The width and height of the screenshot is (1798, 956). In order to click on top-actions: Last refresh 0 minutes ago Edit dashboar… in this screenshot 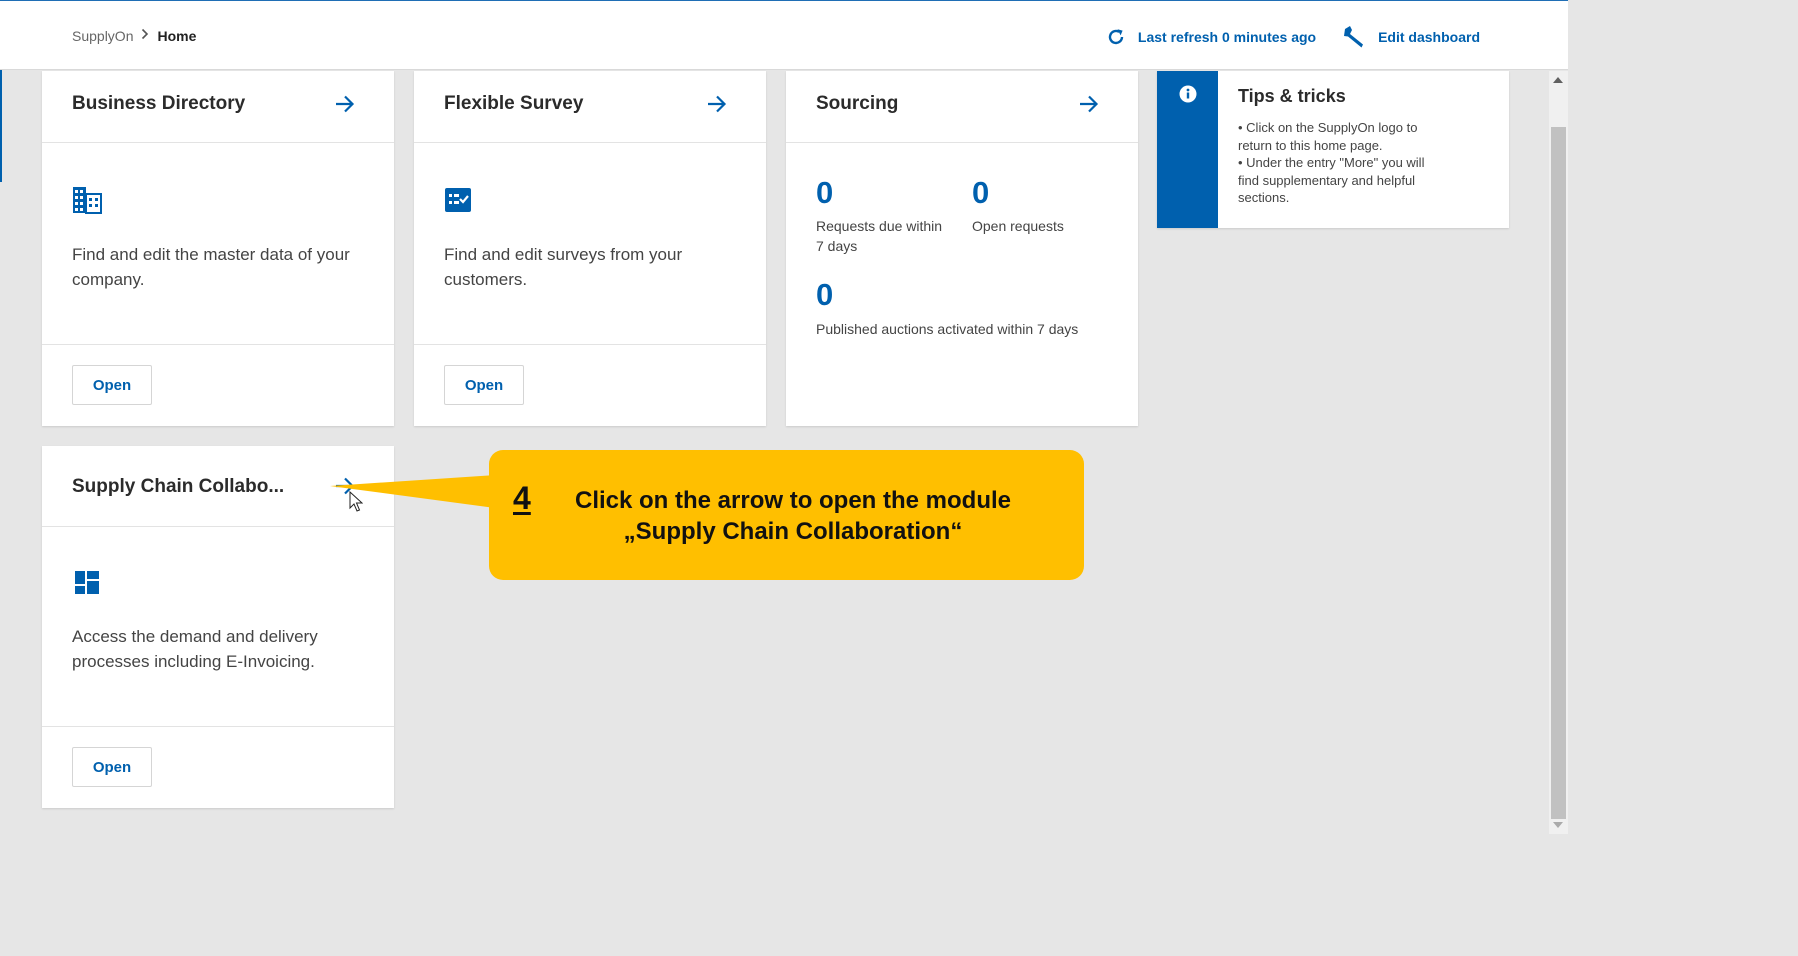, I will do `click(1293, 37)`.